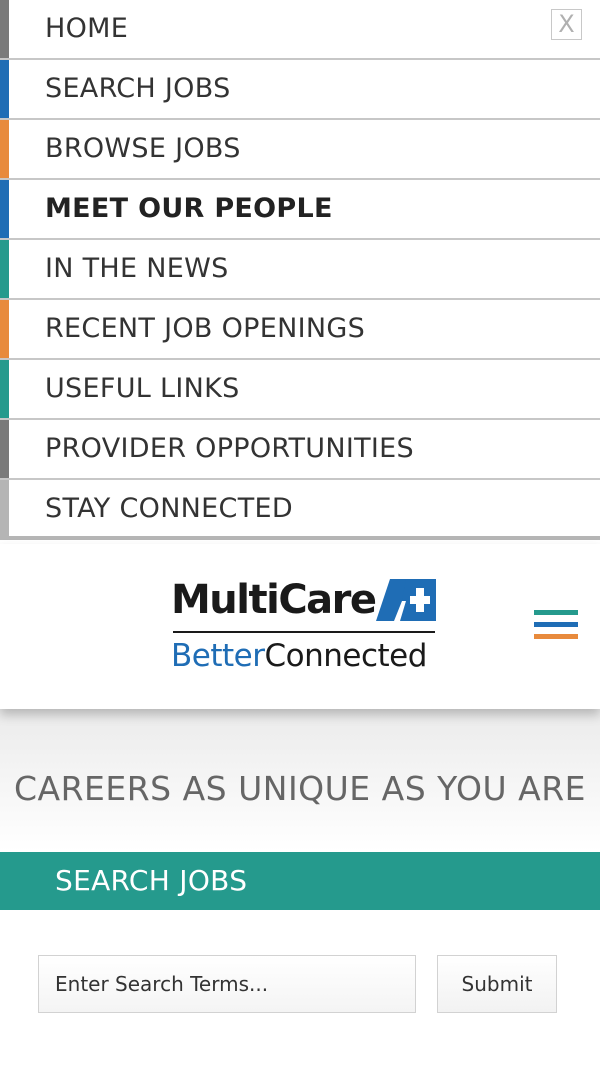  I want to click on logo-divider, so click(304, 632).